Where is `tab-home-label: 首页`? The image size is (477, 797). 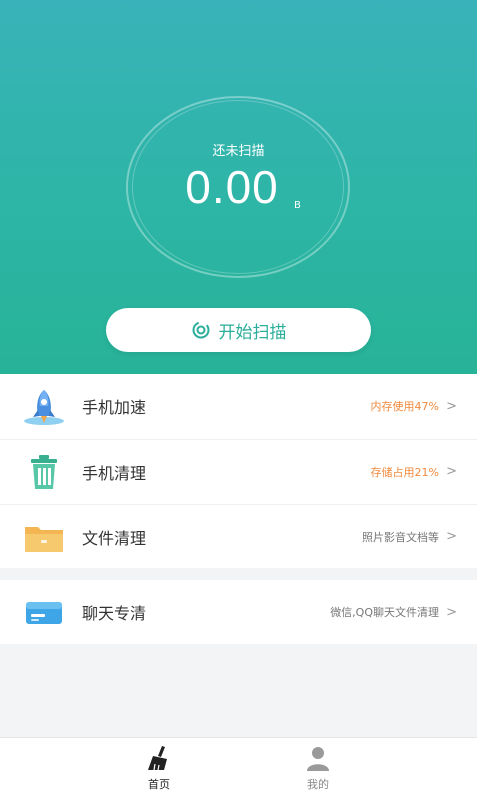
tab-home-label: 首页 is located at coordinates (159, 784).